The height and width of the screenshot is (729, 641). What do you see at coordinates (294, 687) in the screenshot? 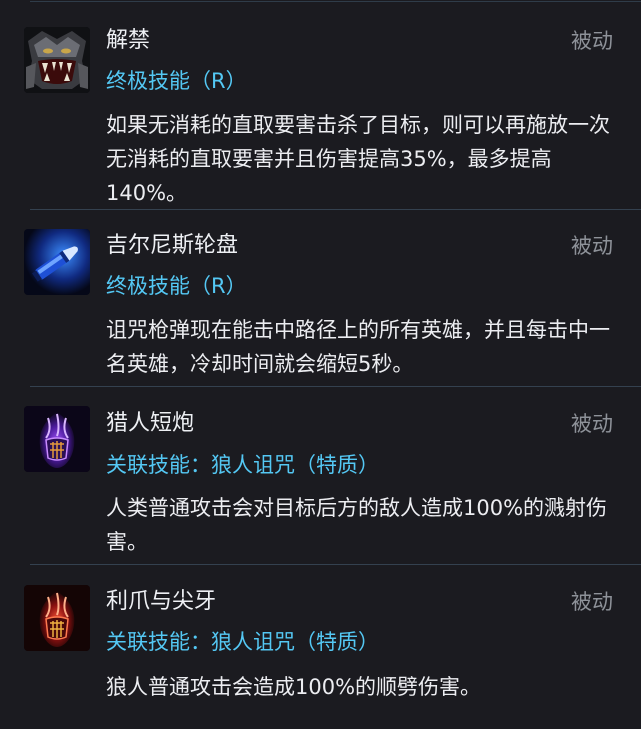
I see `talent-description: 狼人普通攻击会造成100%的顺劈伤害。` at bounding box center [294, 687].